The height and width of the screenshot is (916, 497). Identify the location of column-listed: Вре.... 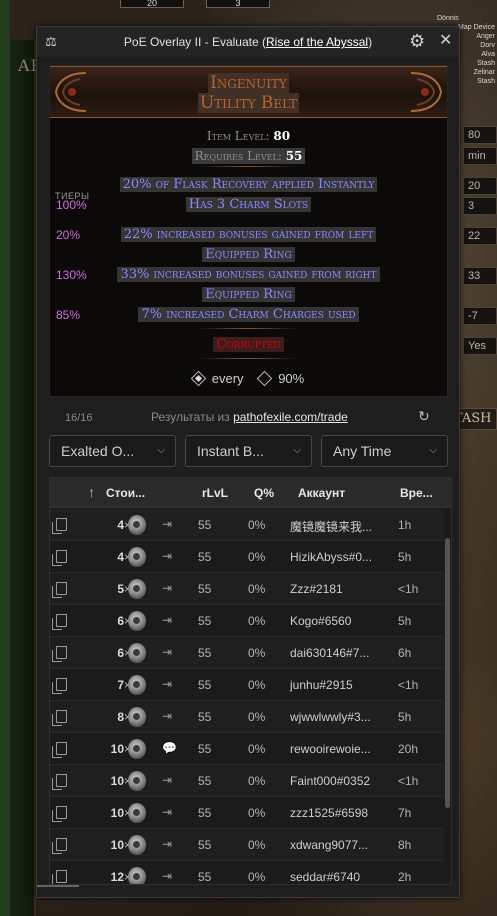
(416, 493).